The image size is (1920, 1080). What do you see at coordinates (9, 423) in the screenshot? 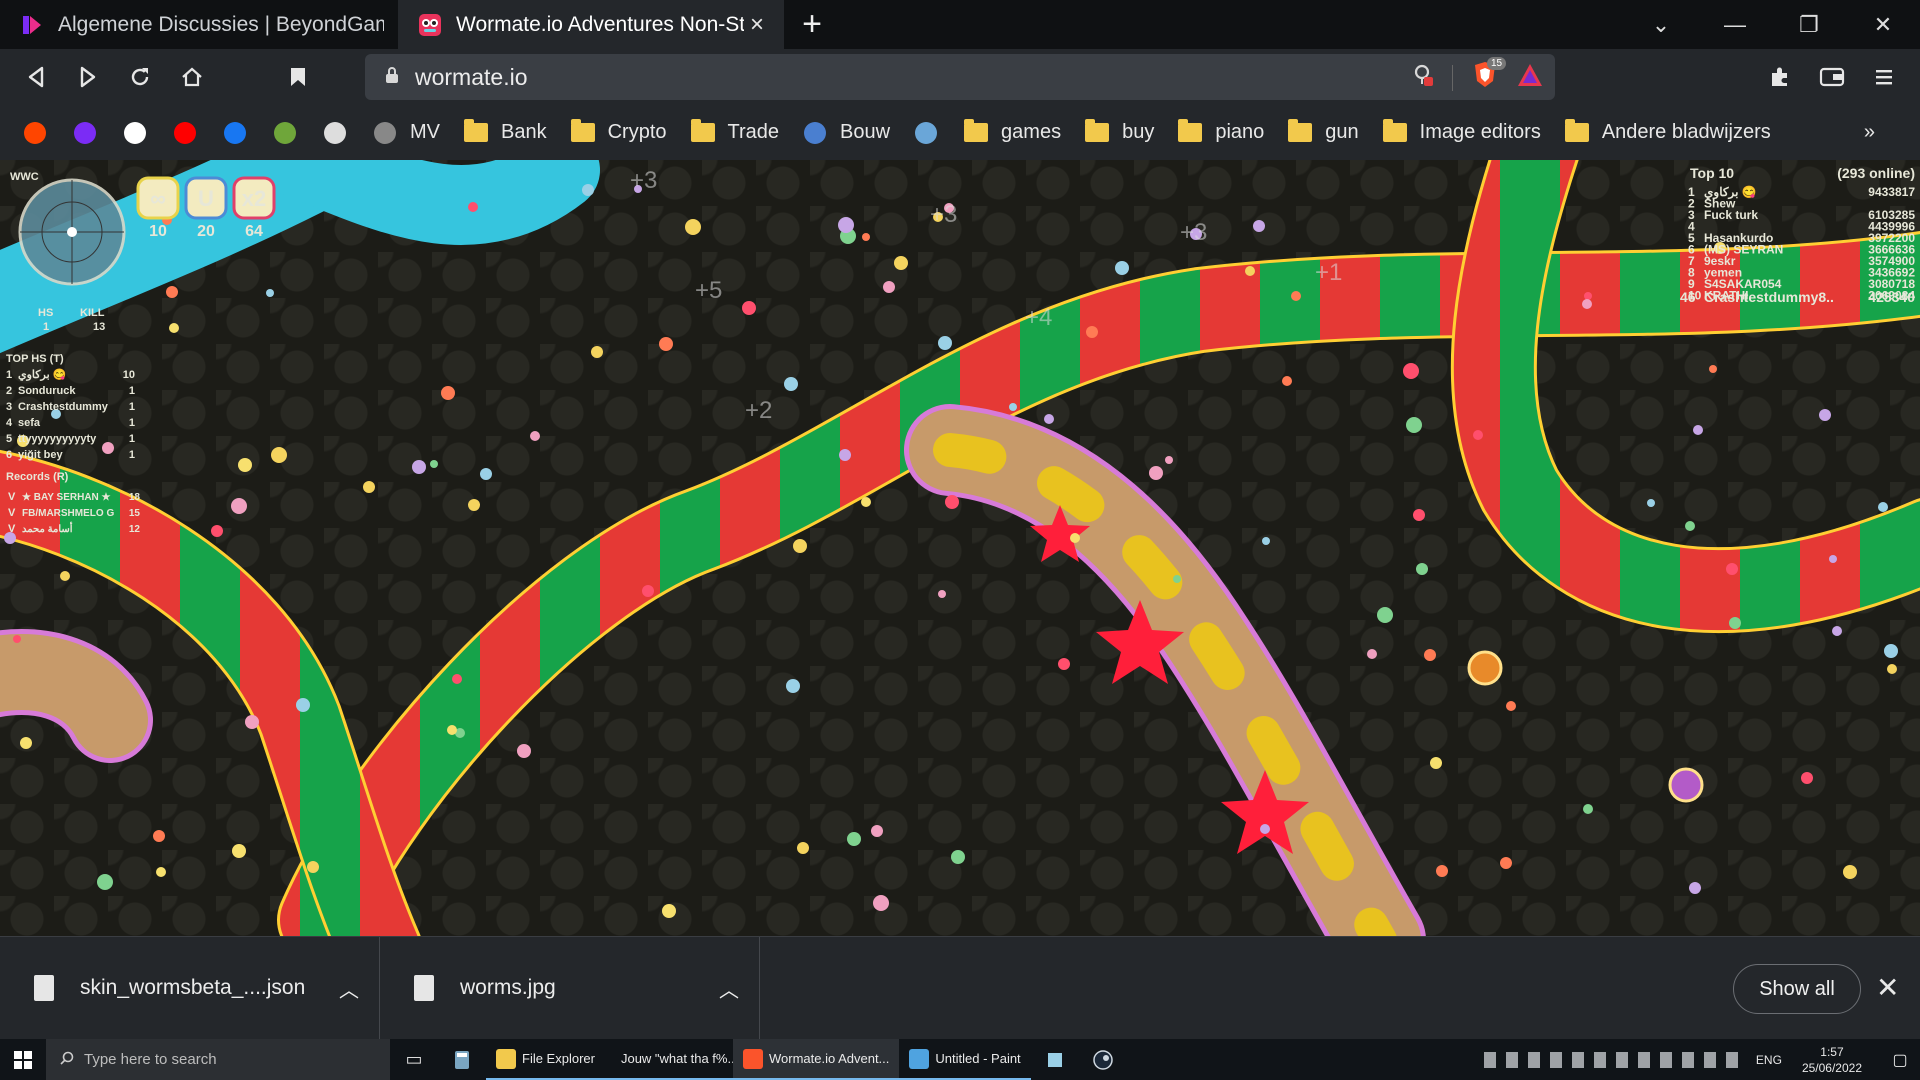
I see `top-hs-rank: 4` at bounding box center [9, 423].